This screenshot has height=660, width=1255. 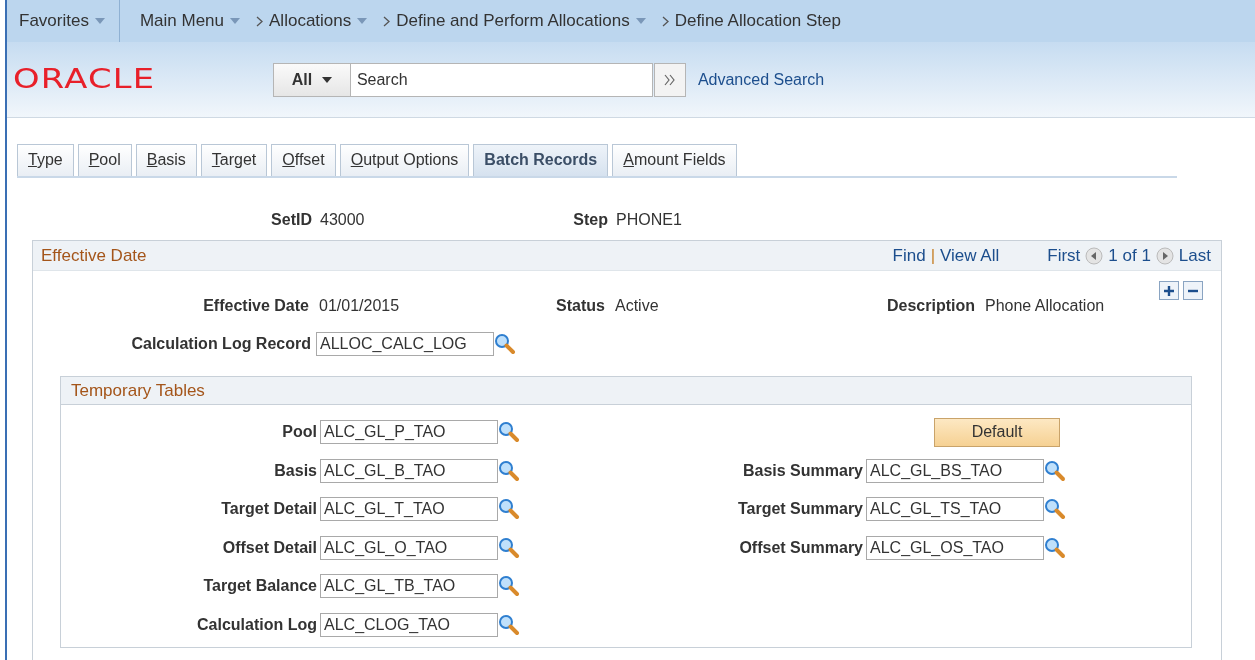 What do you see at coordinates (259, 586) in the screenshot?
I see `field-label: Target Balance` at bounding box center [259, 586].